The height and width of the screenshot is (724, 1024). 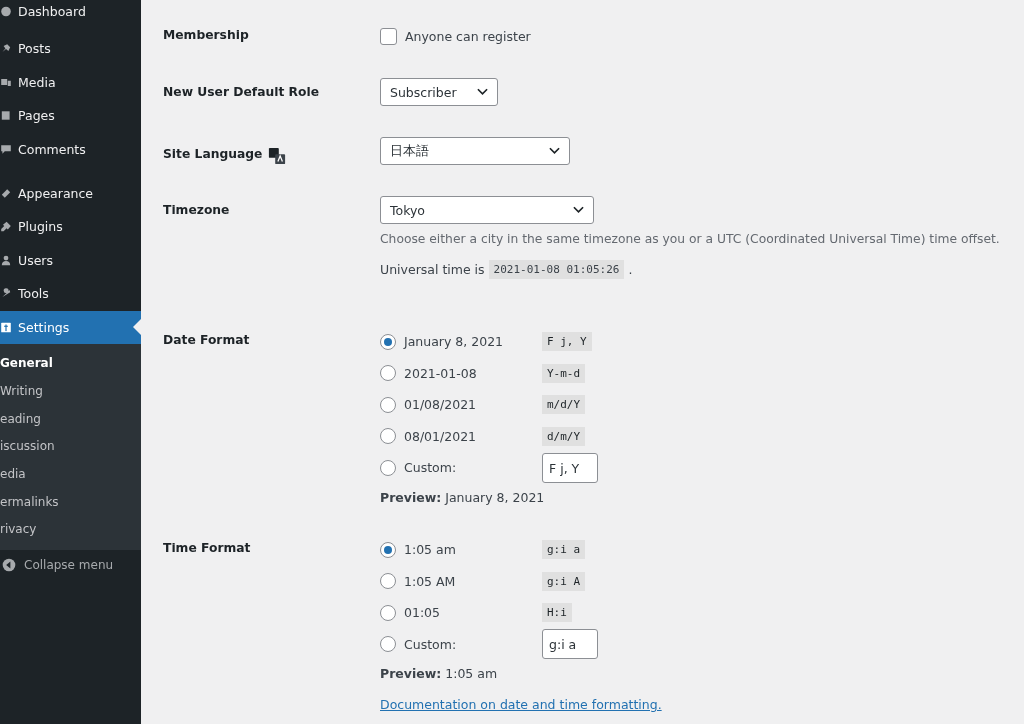 I want to click on preview-text: Preview: 1:05 am, so click(x=439, y=673).